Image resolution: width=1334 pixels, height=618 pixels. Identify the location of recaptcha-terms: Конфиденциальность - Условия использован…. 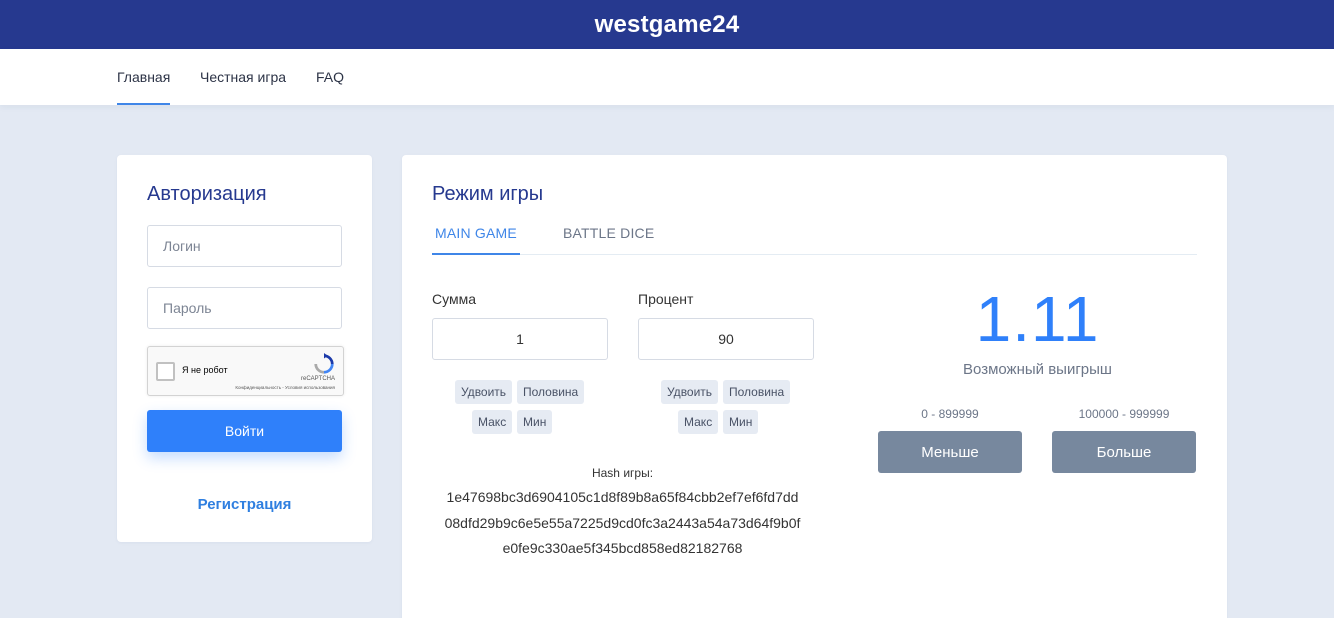
(285, 387).